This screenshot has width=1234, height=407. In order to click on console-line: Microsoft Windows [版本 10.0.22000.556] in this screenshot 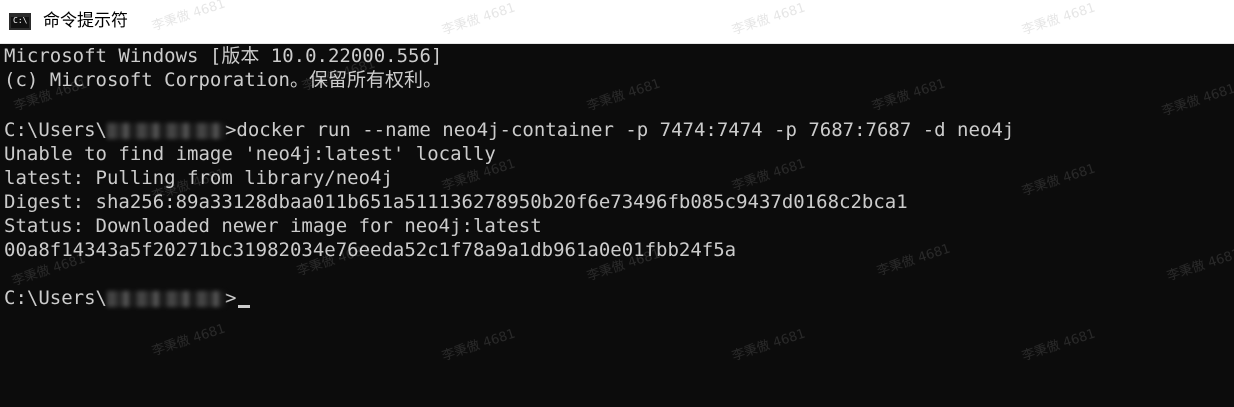, I will do `click(223, 56)`.